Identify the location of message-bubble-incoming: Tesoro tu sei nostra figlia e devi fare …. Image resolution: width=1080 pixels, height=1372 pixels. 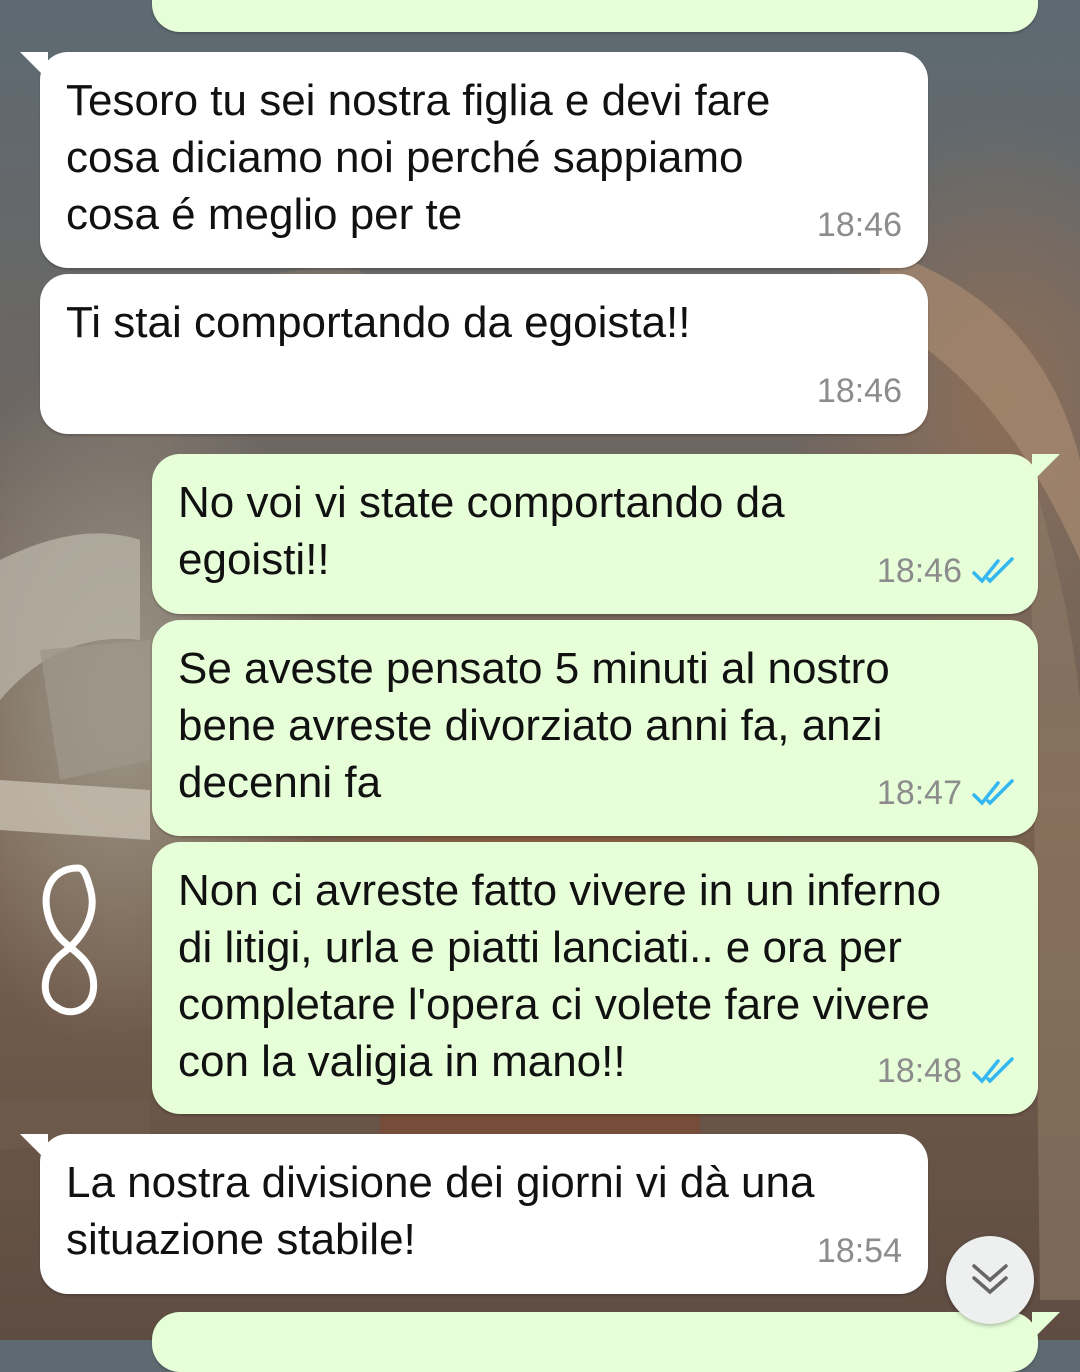
(474, 160).